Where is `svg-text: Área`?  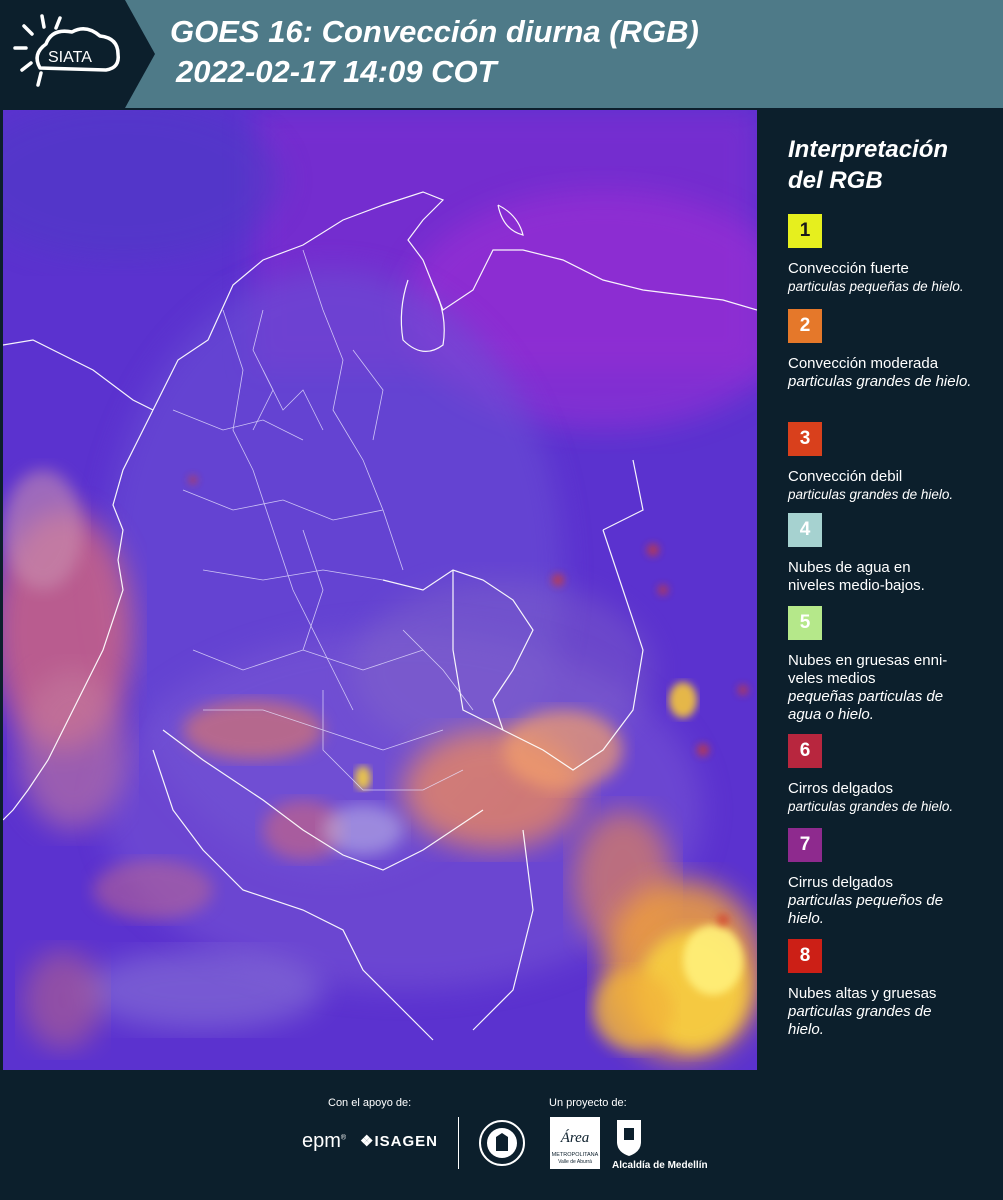 svg-text: Área is located at coordinates (575, 1137).